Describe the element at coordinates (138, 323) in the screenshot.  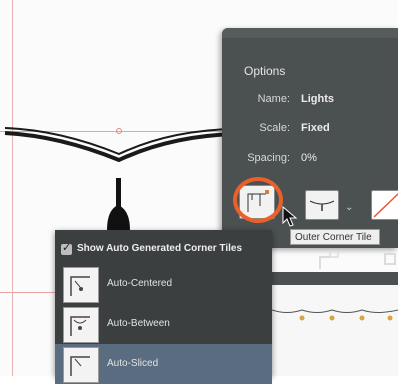
I see `dropdown-item-label: Auto-Between` at that location.